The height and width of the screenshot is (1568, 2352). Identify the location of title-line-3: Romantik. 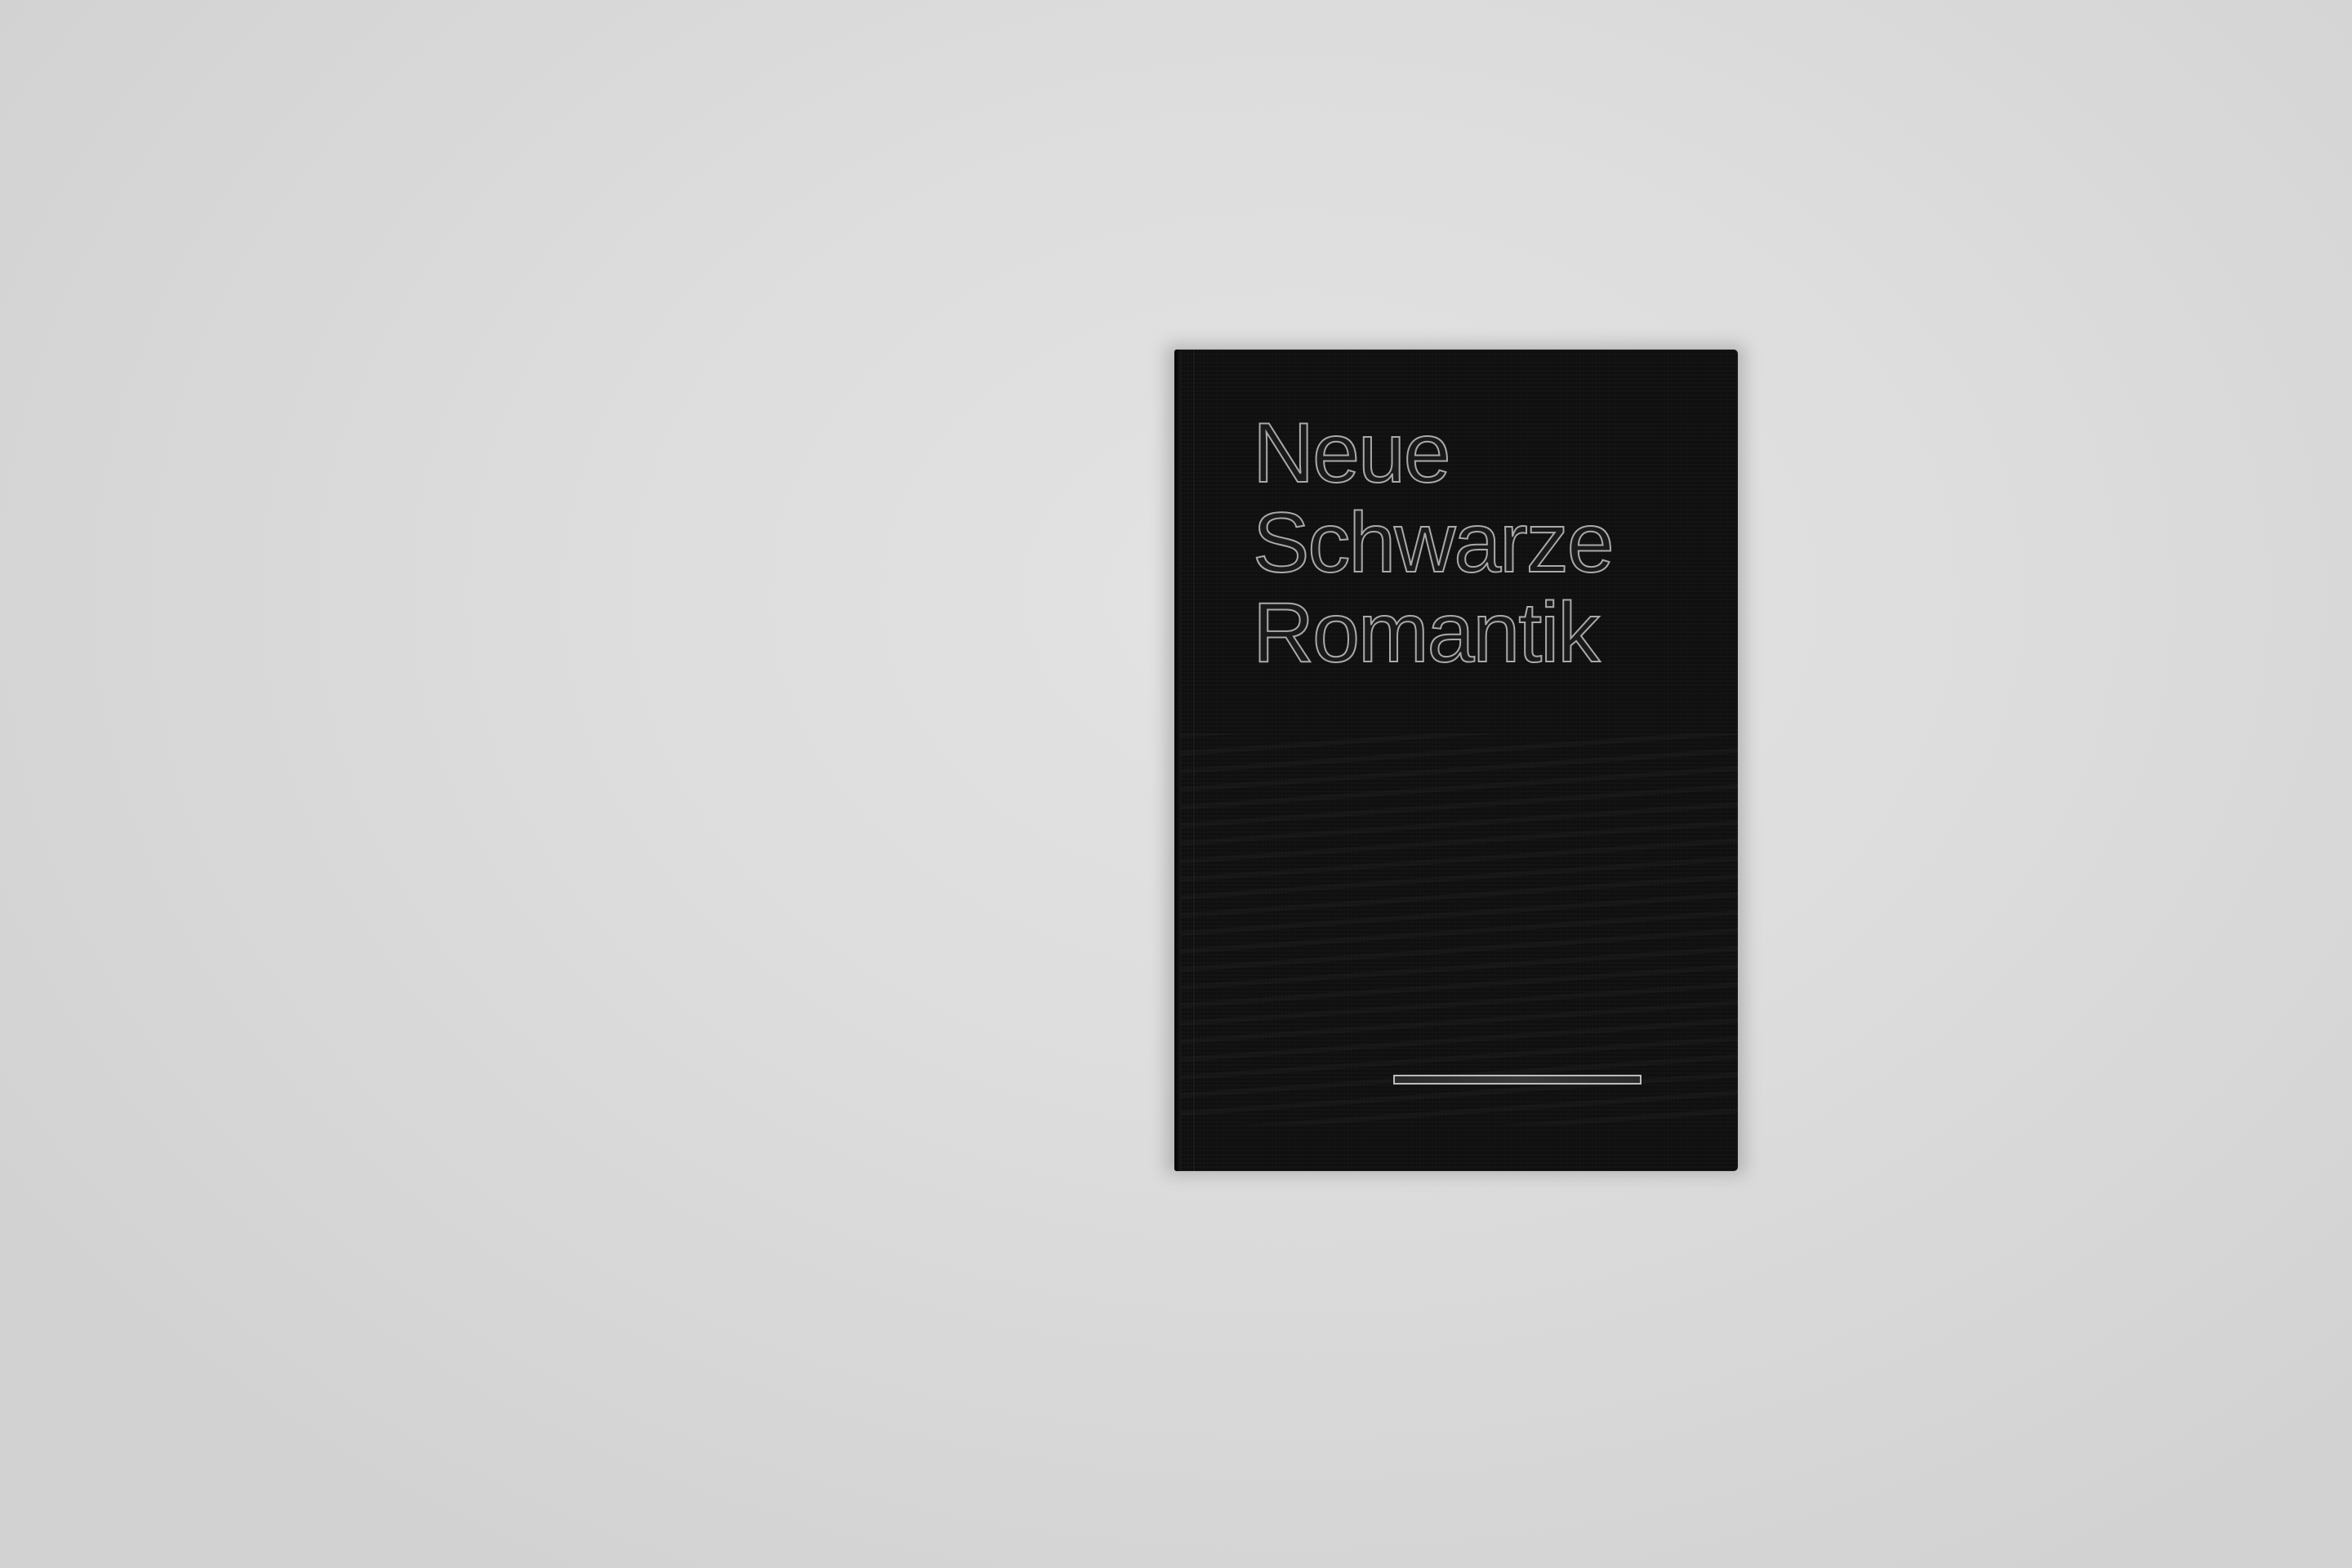
(1426, 633).